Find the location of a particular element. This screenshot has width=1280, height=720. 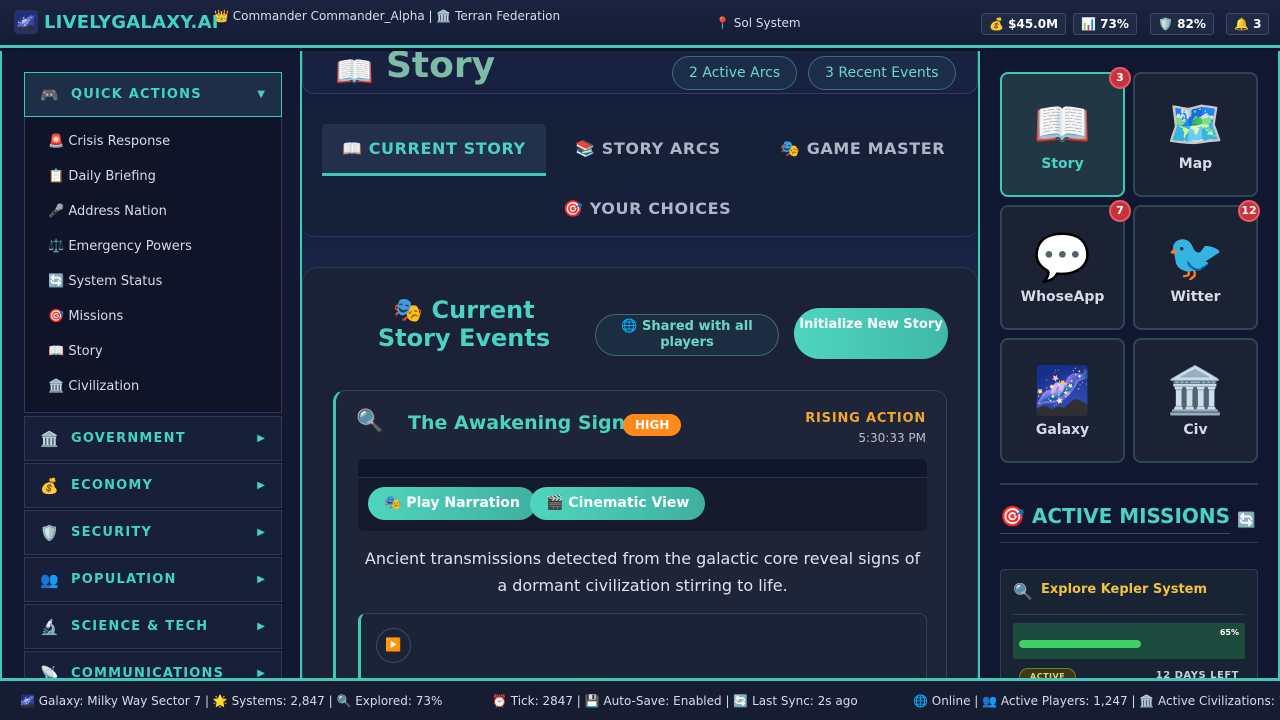

quick-item-daily-briefing: 📋 Daily Briefing is located at coordinates (102, 176).